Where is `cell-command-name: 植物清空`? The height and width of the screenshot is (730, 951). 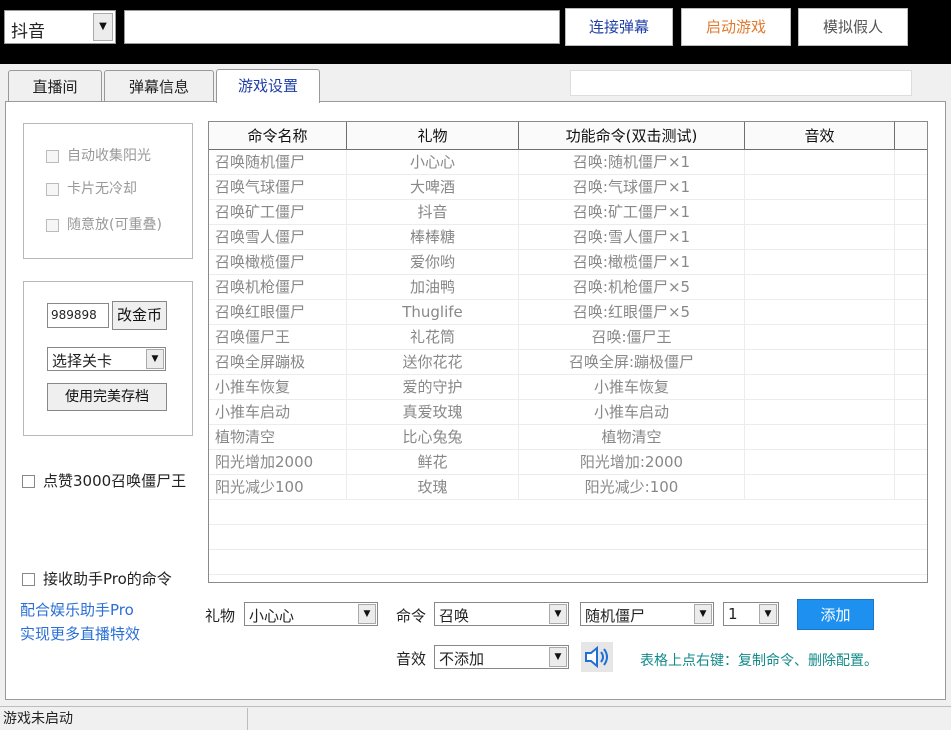
cell-command-name: 植物清空 is located at coordinates (278, 437).